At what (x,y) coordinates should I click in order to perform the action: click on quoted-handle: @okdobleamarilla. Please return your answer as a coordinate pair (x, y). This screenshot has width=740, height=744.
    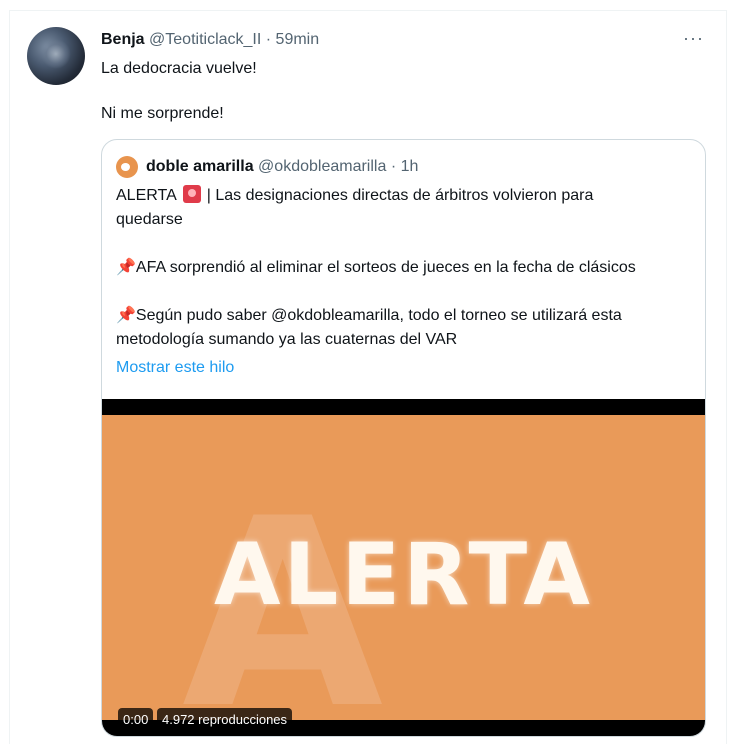
    Looking at the image, I should click on (322, 167).